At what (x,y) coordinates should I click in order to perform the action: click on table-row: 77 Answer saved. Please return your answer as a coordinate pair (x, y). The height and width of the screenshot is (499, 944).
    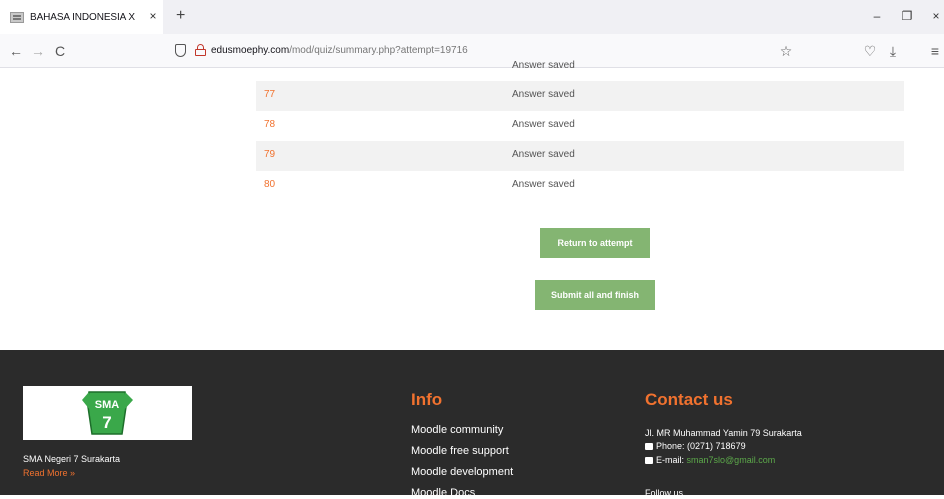
    Looking at the image, I should click on (580, 96).